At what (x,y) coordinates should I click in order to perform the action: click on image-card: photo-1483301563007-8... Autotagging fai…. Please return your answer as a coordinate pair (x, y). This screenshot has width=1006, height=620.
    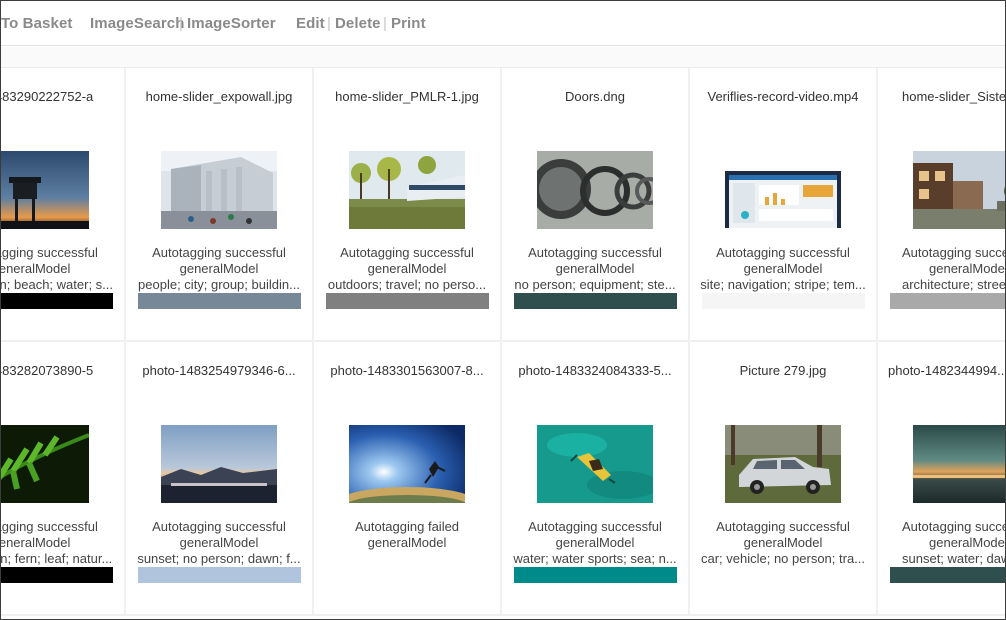
    Looking at the image, I should click on (408, 479).